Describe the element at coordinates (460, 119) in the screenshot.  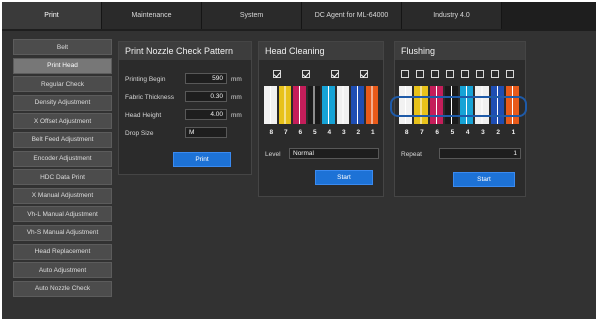
I see `flushing-panel: Flushing 8 7 6 5 4 3 2 1 Repeat 1 Start` at that location.